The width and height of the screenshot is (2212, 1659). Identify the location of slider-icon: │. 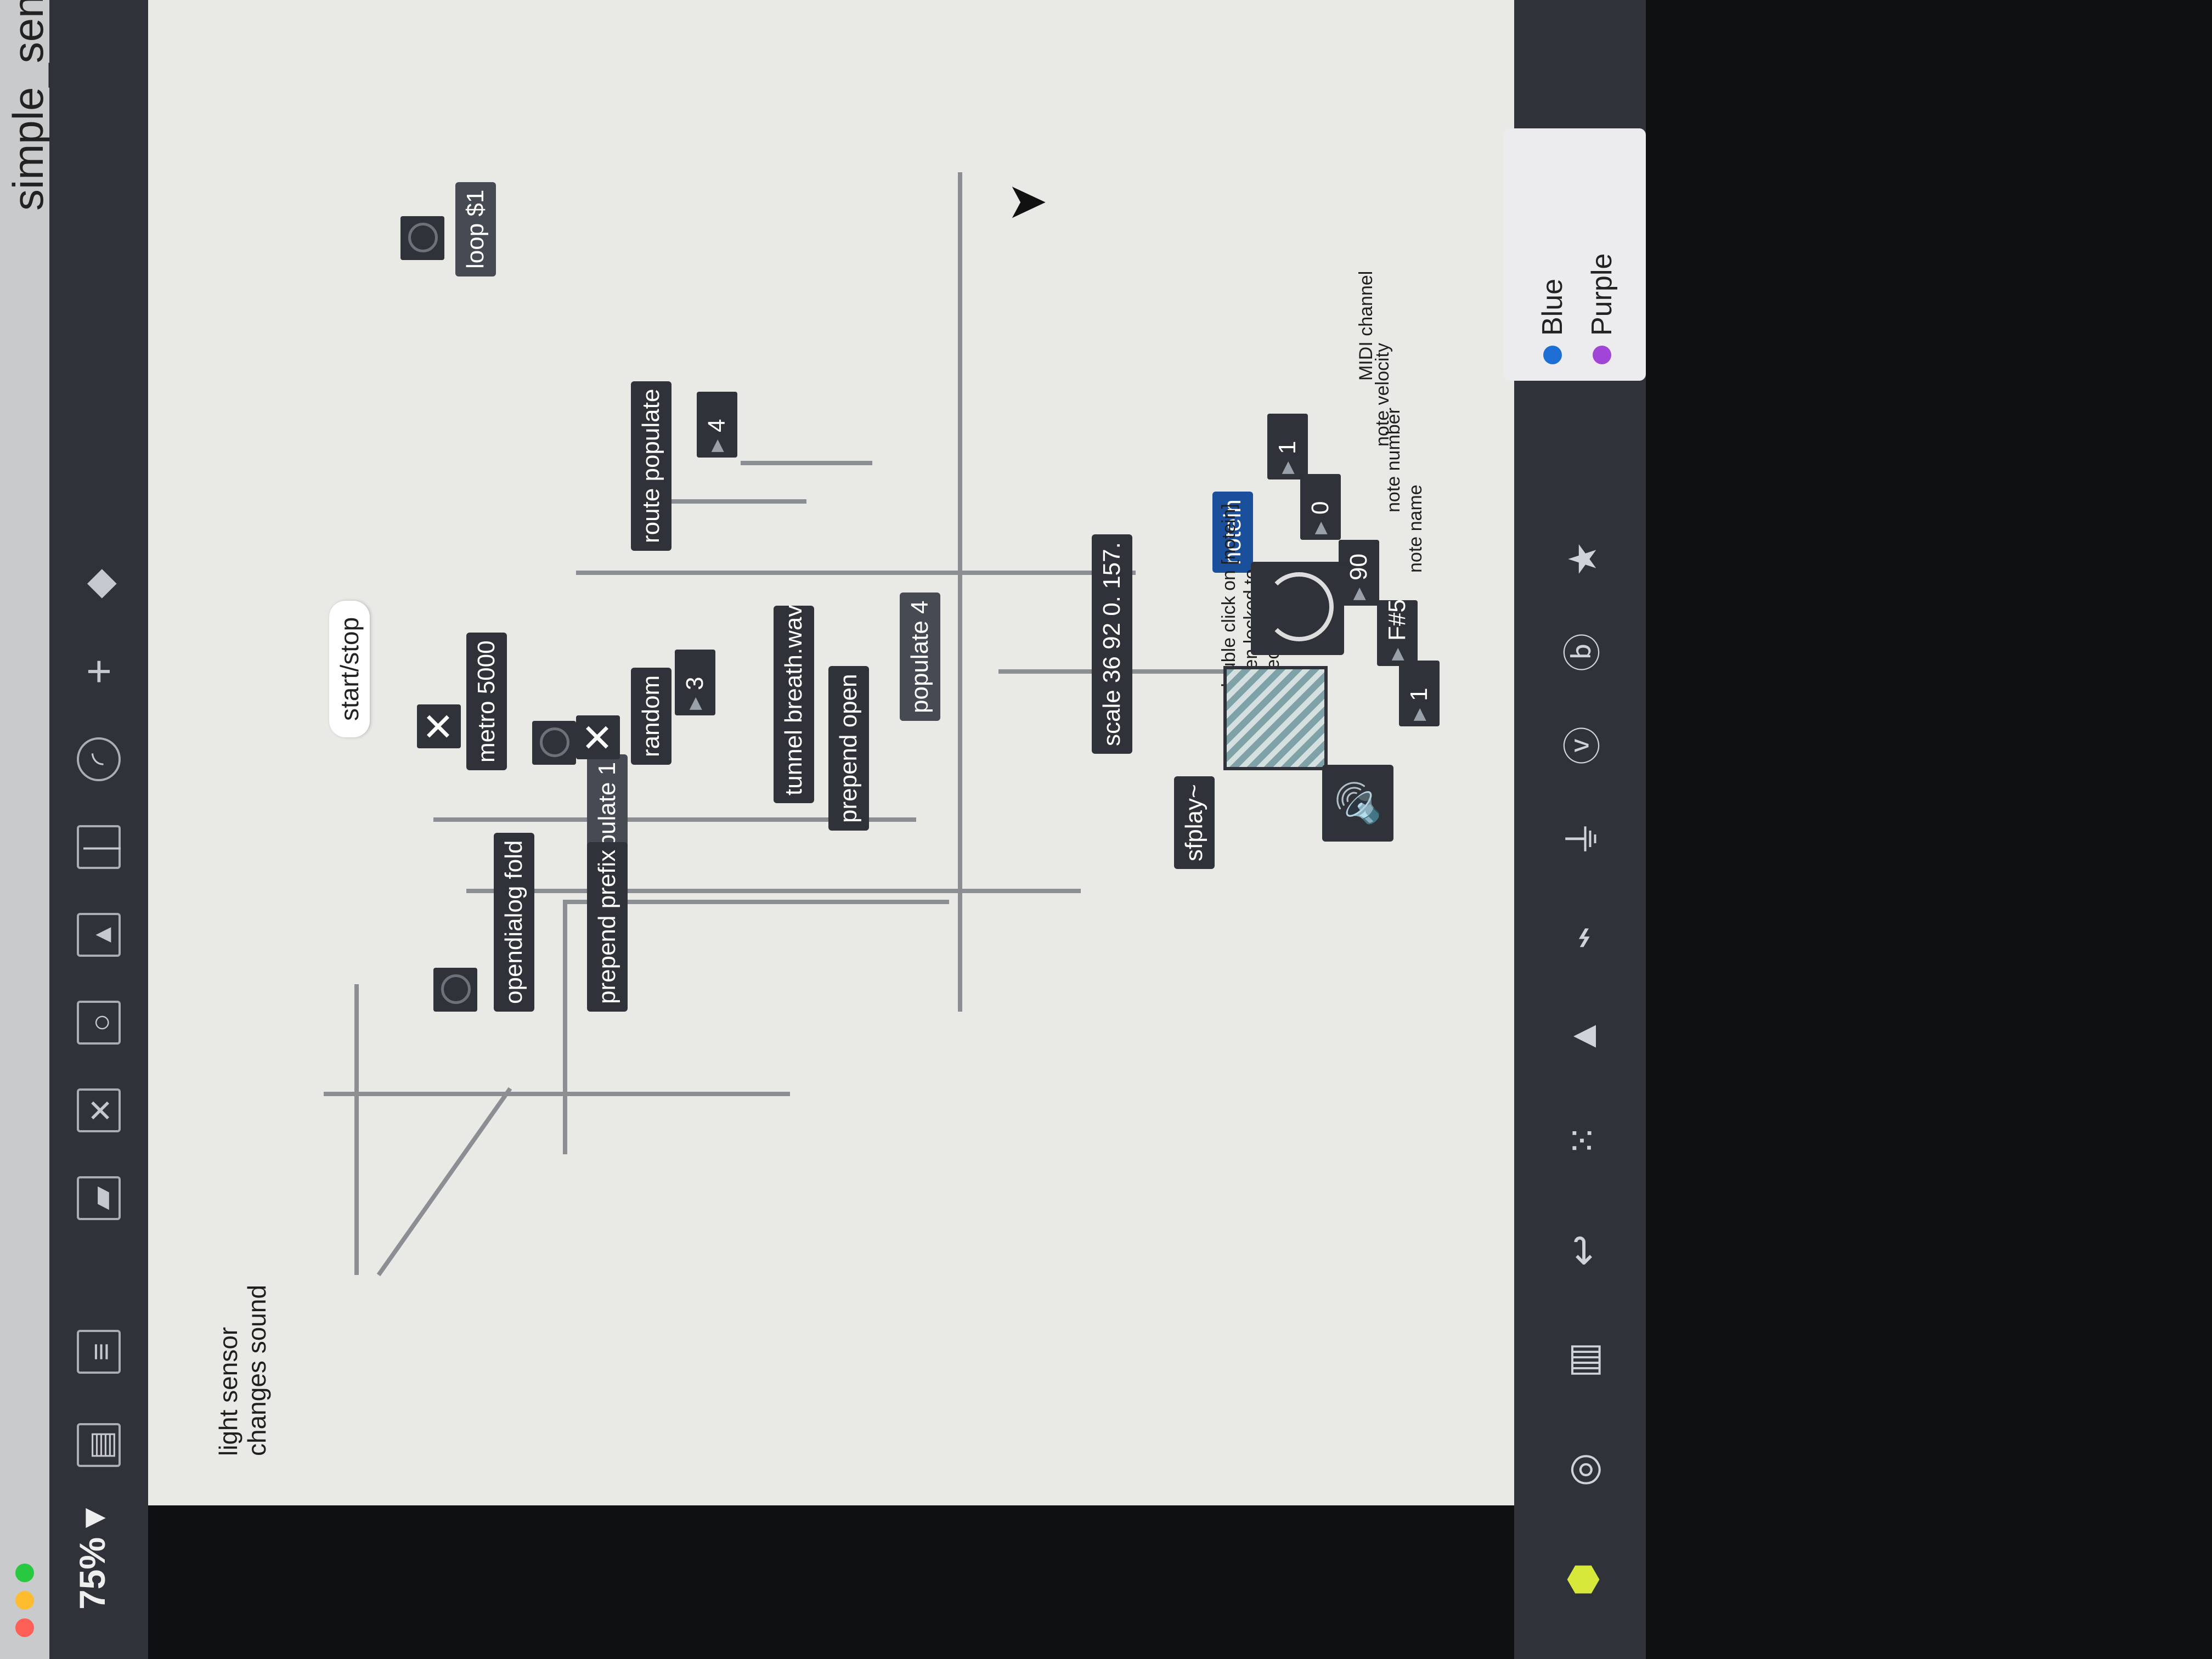
(99, 847).